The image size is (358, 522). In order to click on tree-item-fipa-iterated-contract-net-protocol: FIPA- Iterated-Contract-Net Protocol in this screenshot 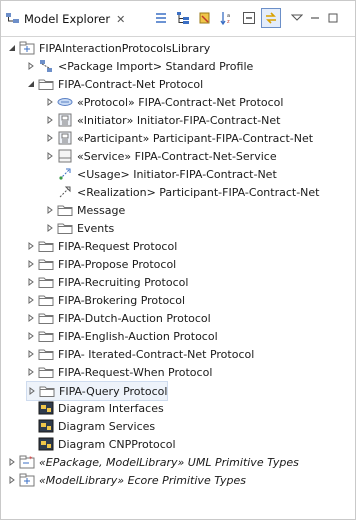, I will do `click(140, 354)`.